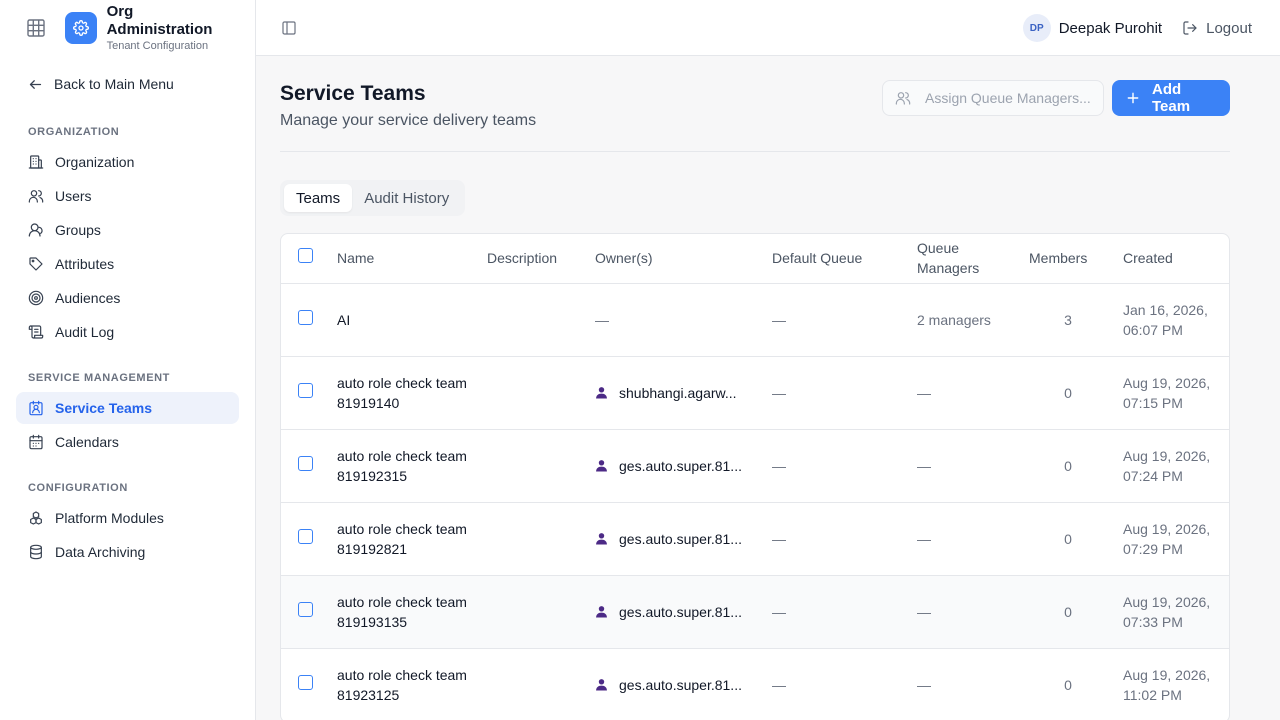 The width and height of the screenshot is (1280, 720). I want to click on team-name: auto role check team 819192821, so click(404, 539).